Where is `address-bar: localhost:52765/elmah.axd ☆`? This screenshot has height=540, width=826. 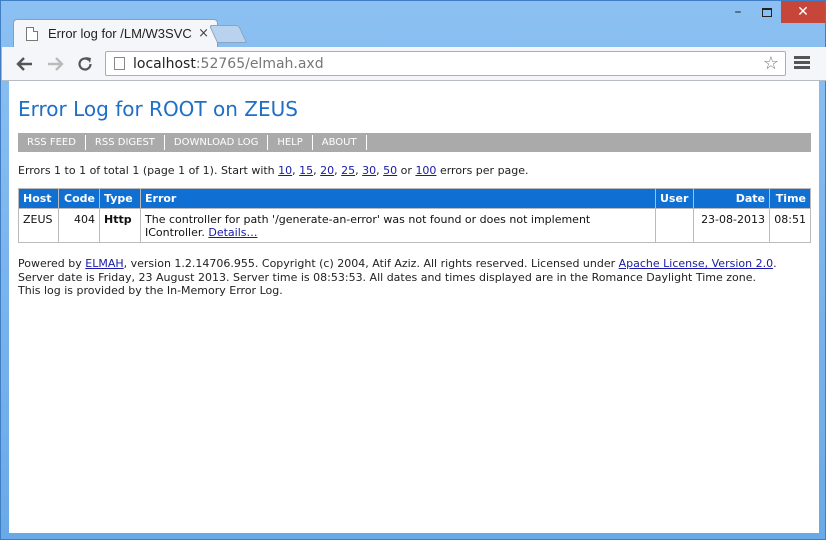 address-bar: localhost:52765/elmah.axd ☆ is located at coordinates (445, 63).